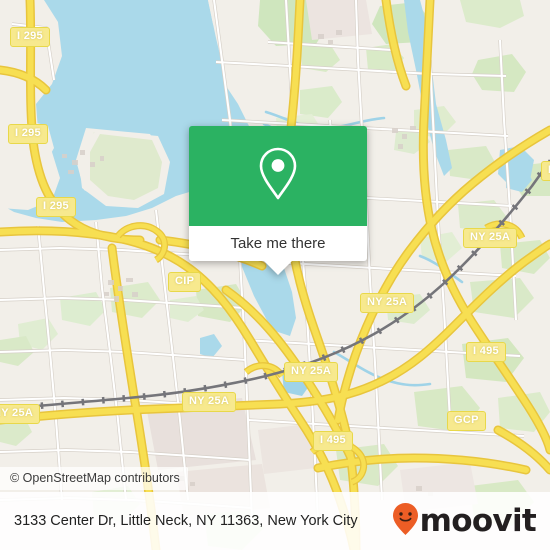 The width and height of the screenshot is (550, 550). I want to click on moovit-wordmark: moovit, so click(478, 520).